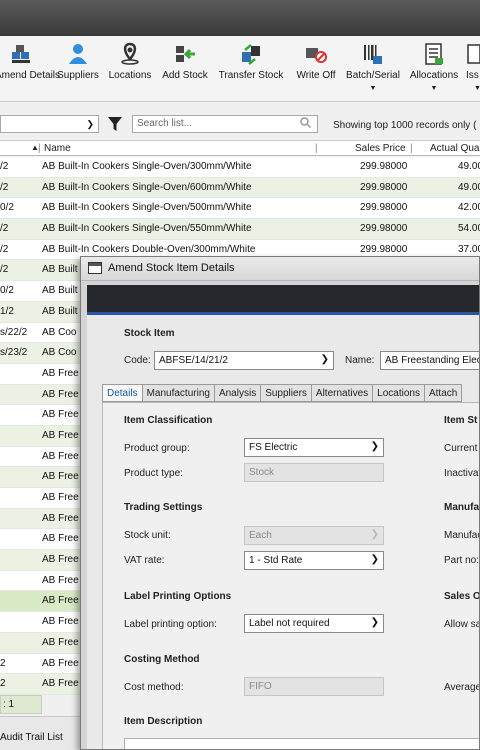 This screenshot has width=480, height=750. I want to click on tab-locations: Locations, so click(399, 393).